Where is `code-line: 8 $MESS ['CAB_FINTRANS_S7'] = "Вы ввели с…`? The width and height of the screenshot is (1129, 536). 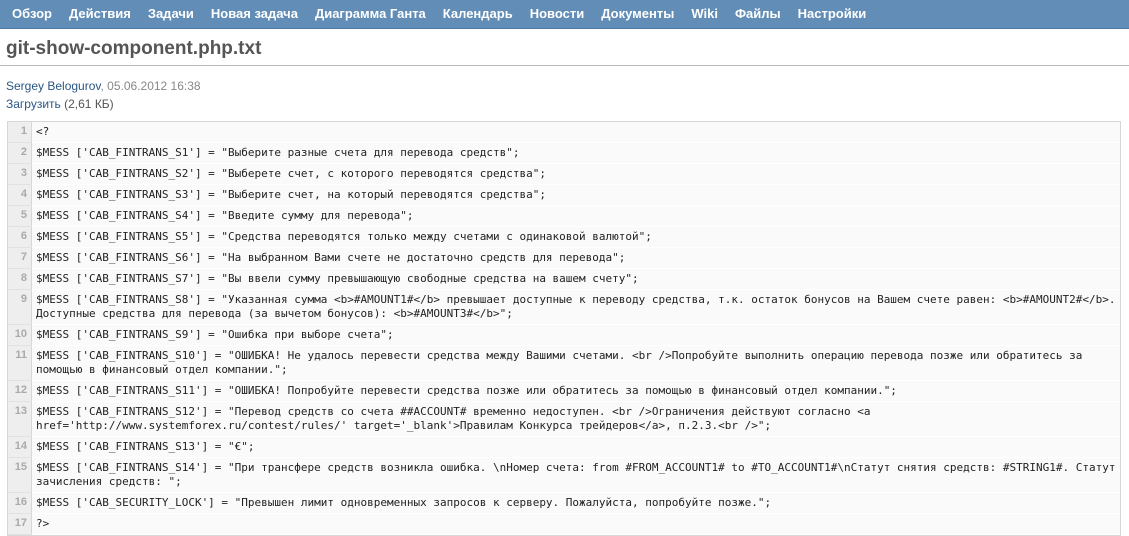 code-line: 8 $MESS ['CAB_FINTRANS_S7'] = "Вы ввели с… is located at coordinates (564, 279).